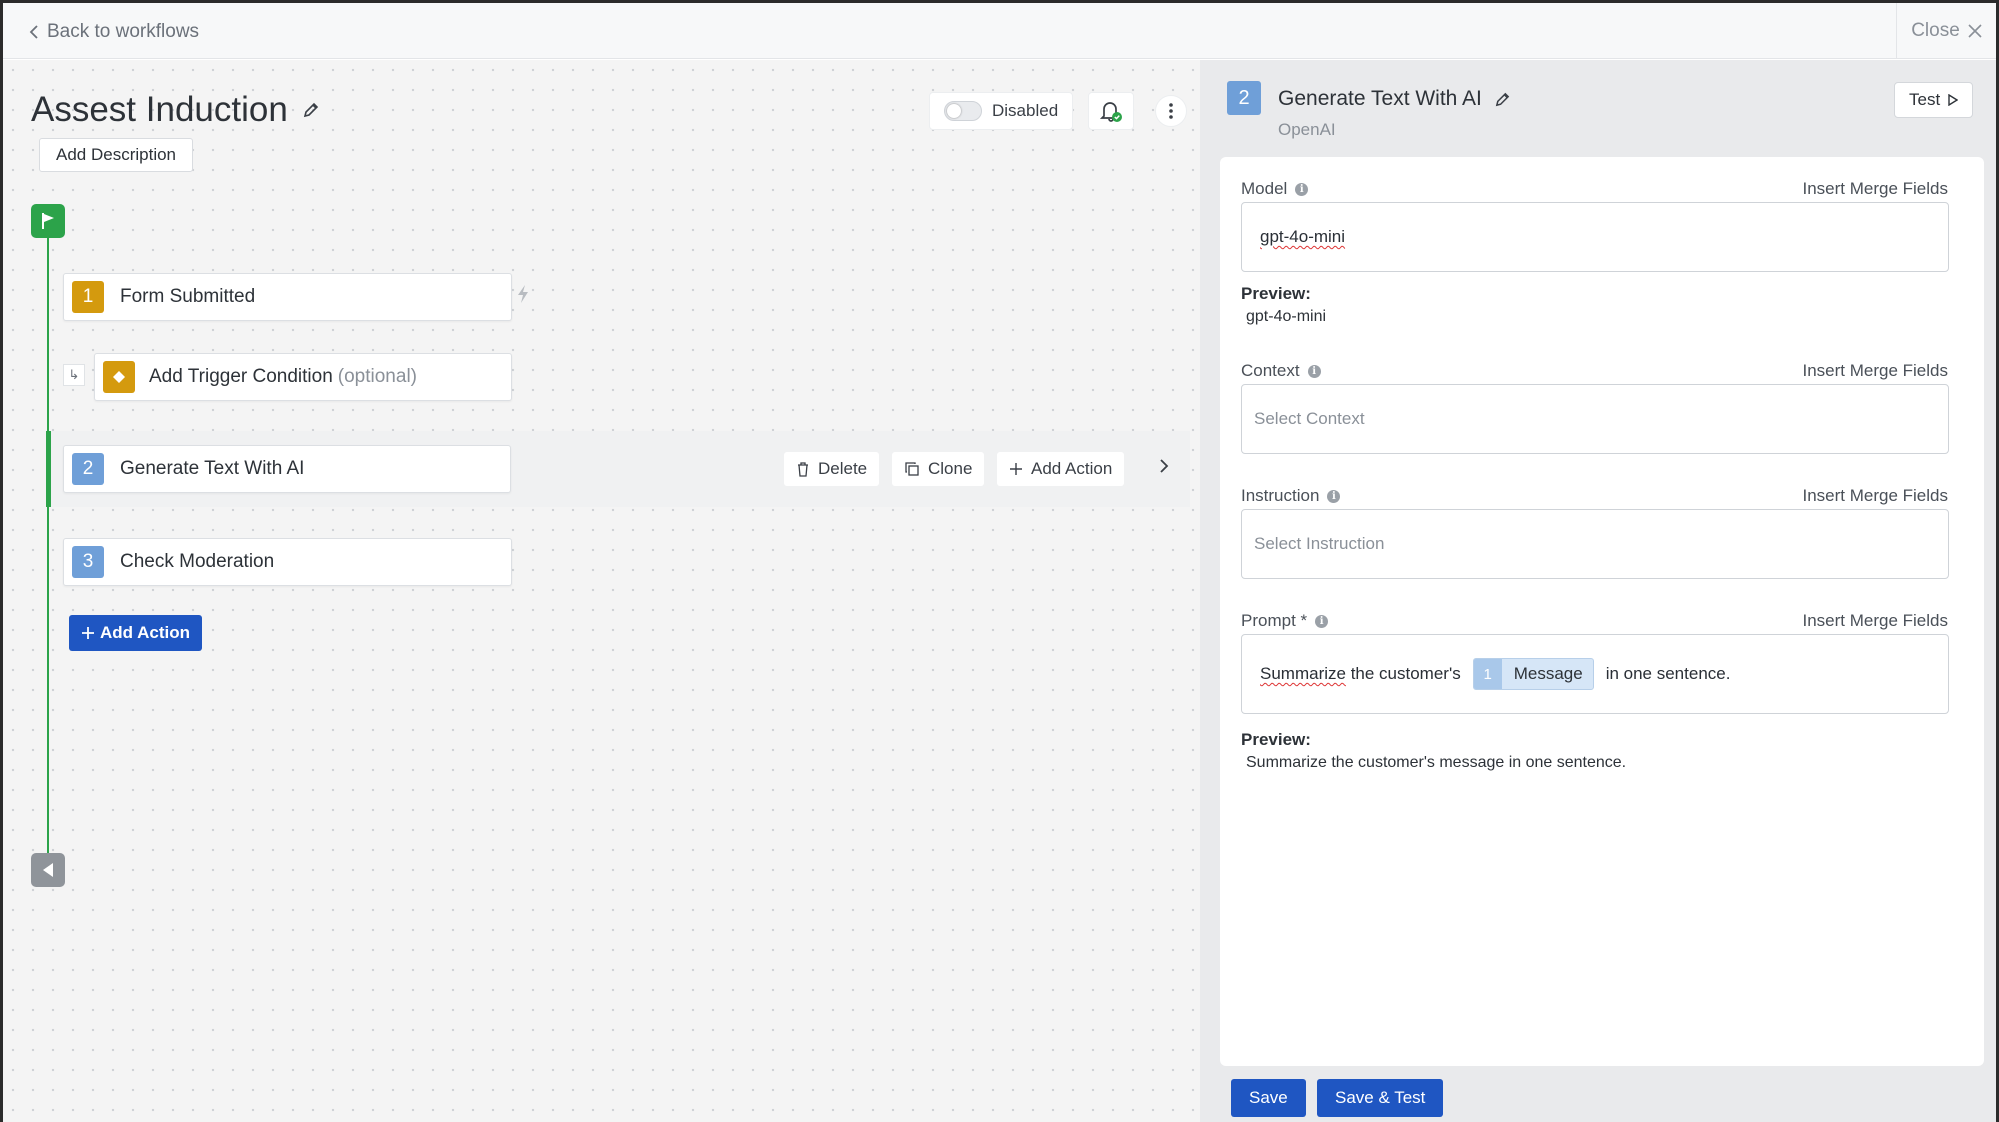  I want to click on model-input: gpt-4o-mini, so click(1595, 237).